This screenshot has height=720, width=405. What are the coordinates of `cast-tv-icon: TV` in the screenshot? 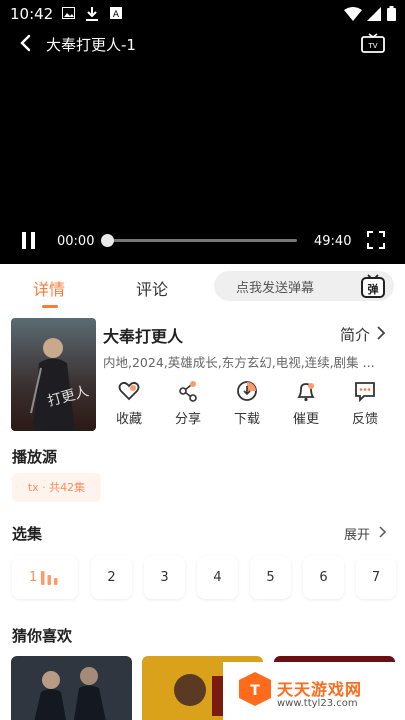 It's located at (373, 44).